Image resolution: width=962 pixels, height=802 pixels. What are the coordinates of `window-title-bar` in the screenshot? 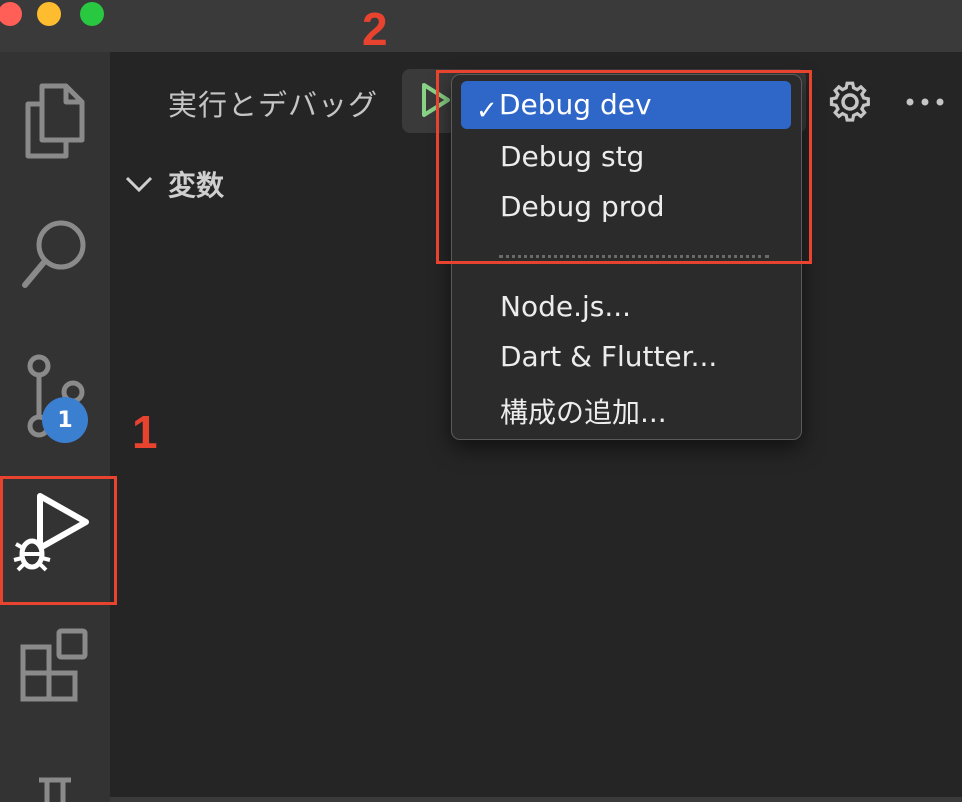 It's located at (481, 26).